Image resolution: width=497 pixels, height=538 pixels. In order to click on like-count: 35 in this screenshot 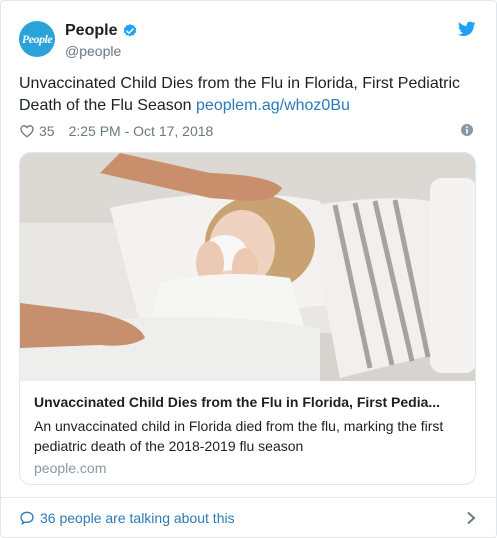, I will do `click(47, 131)`.